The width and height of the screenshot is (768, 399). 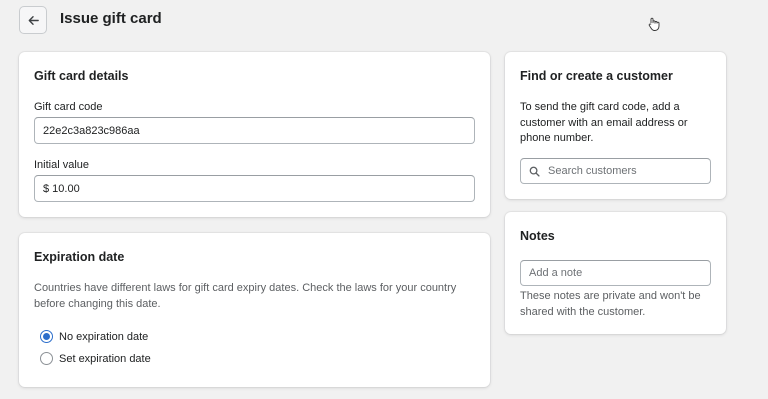 I want to click on initial-value-label: Initial value, so click(x=62, y=165).